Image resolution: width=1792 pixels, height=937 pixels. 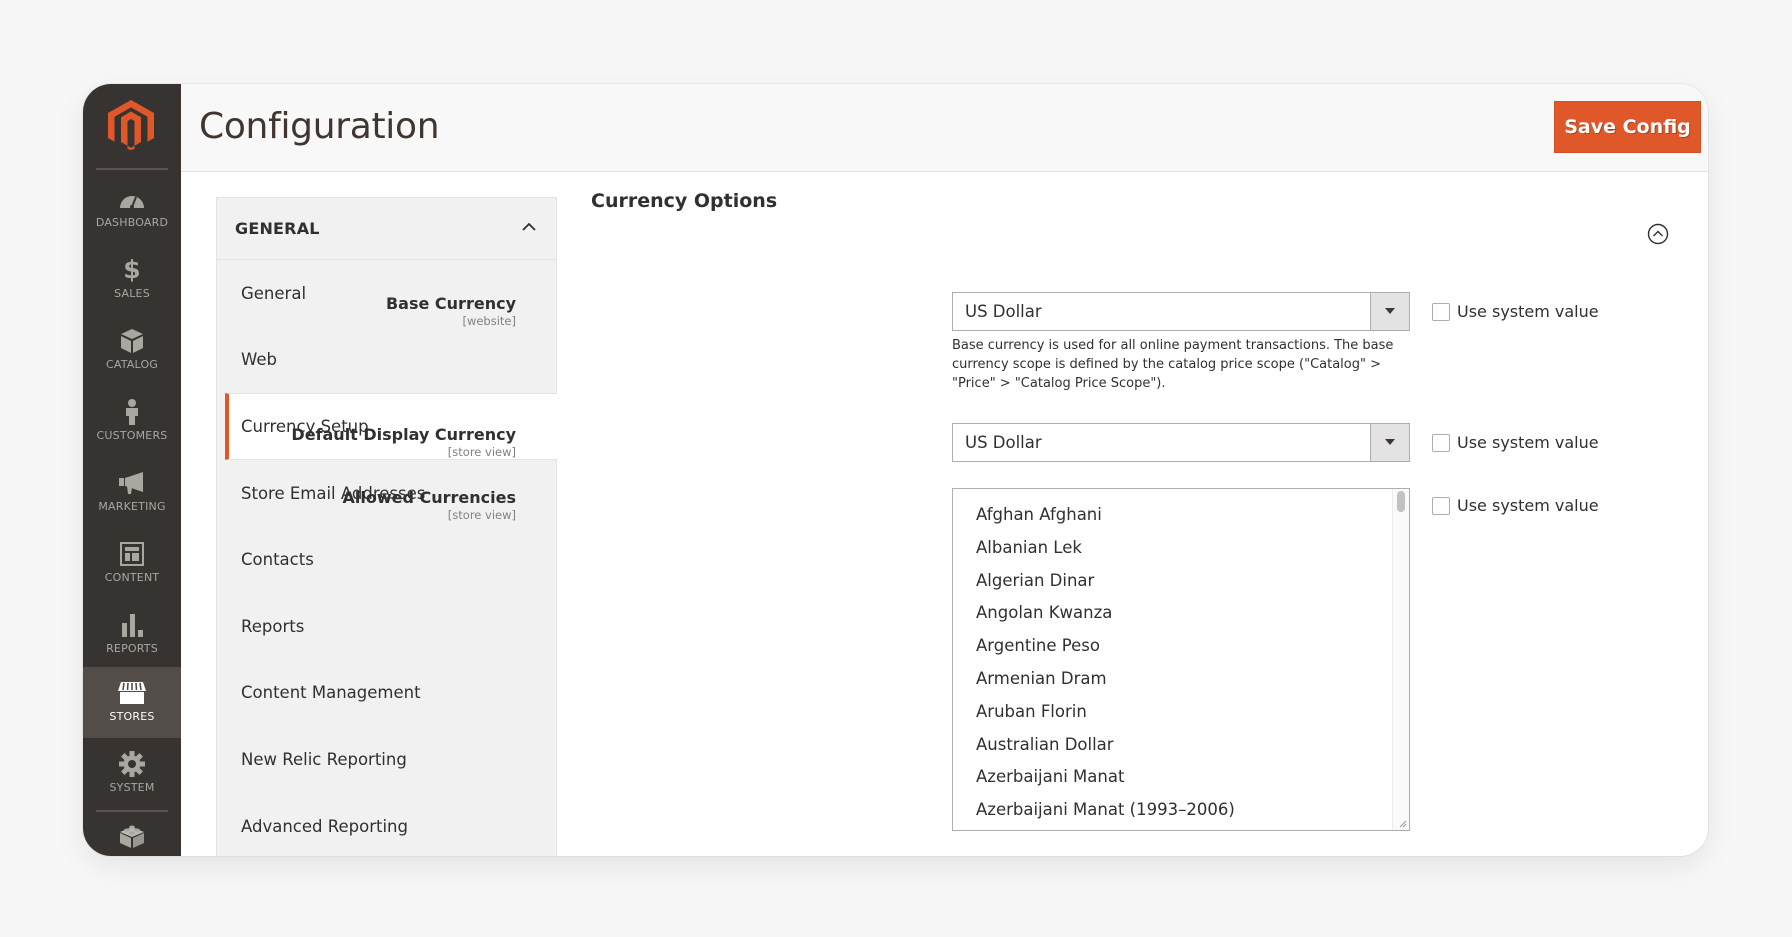 What do you see at coordinates (386, 229) in the screenshot?
I see `config-nav-group-general: GENERAL` at bounding box center [386, 229].